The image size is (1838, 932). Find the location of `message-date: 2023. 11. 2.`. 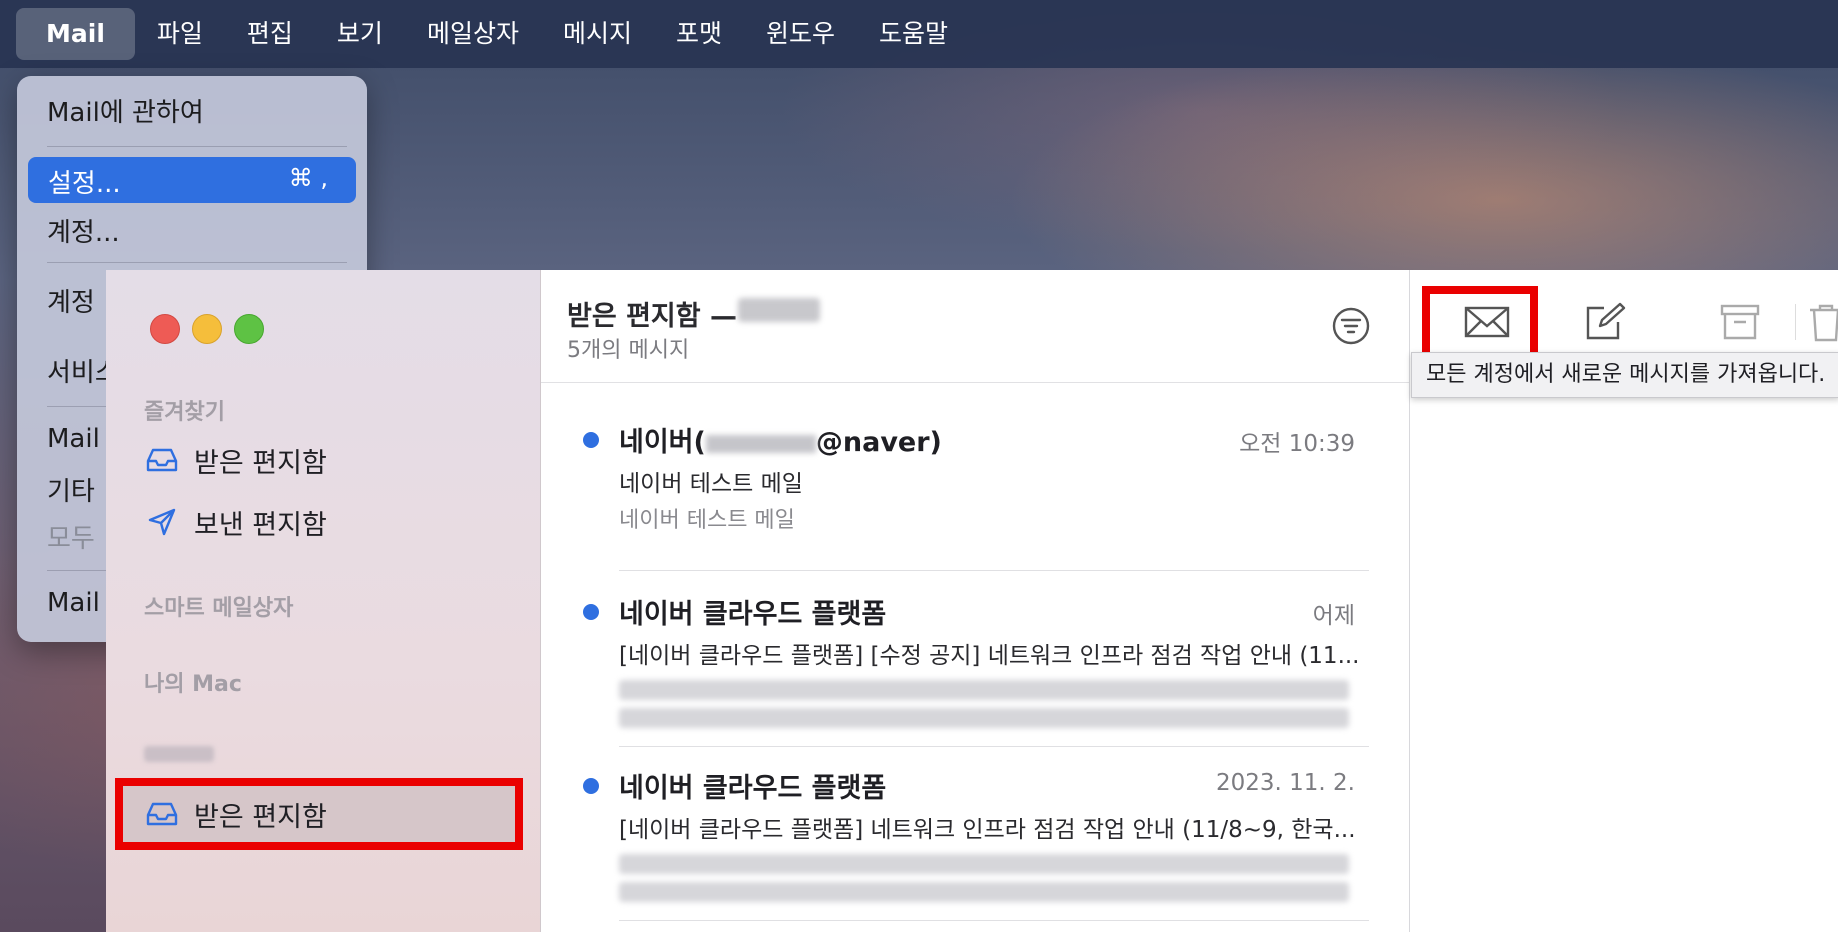

message-date: 2023. 11. 2. is located at coordinates (1285, 783).